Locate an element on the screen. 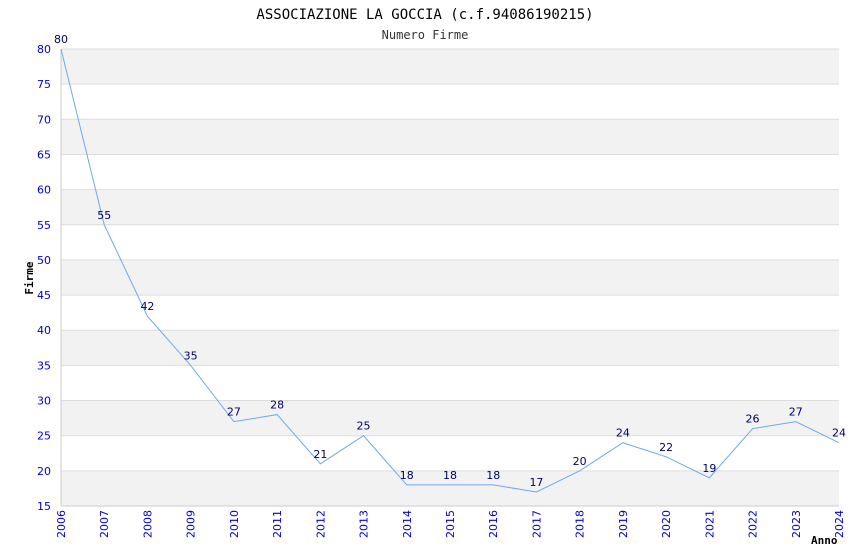  x-tick-label: 2006 is located at coordinates (61, 524).